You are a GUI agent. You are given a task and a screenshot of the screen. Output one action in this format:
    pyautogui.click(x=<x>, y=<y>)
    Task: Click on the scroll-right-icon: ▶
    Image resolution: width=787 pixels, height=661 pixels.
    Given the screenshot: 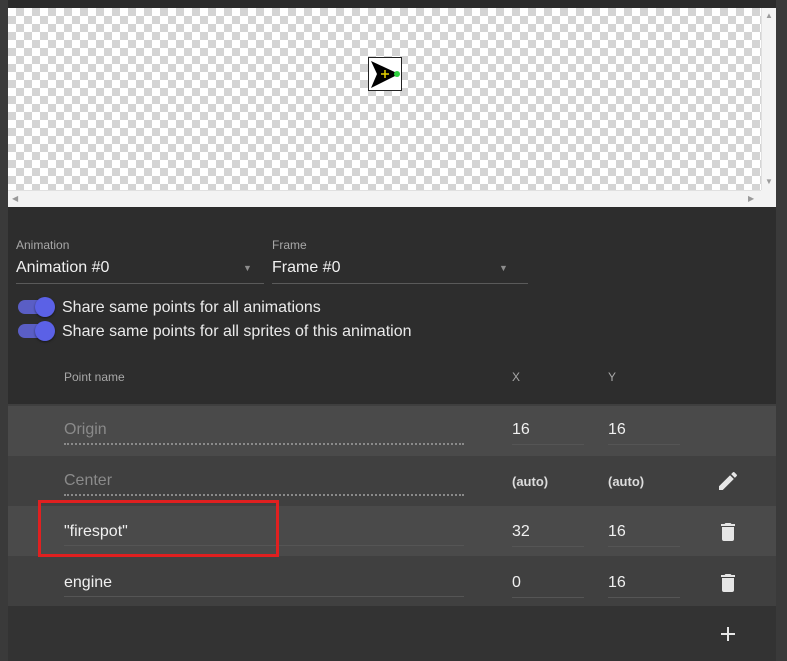 What is the action you would take?
    pyautogui.click(x=751, y=199)
    